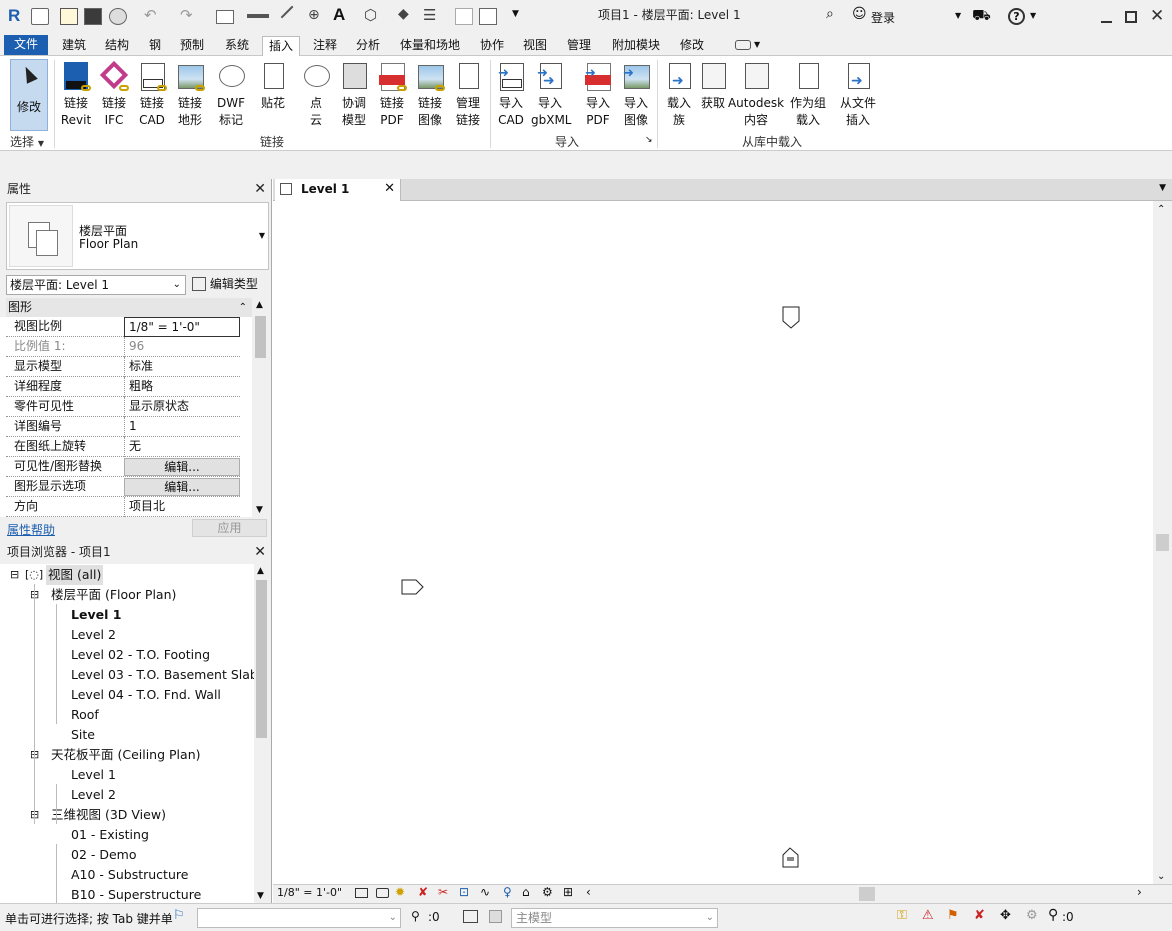  Describe the element at coordinates (113, 595) in the screenshot. I see `browser-category-item: 楼层平面 (Floor Plan)` at that location.